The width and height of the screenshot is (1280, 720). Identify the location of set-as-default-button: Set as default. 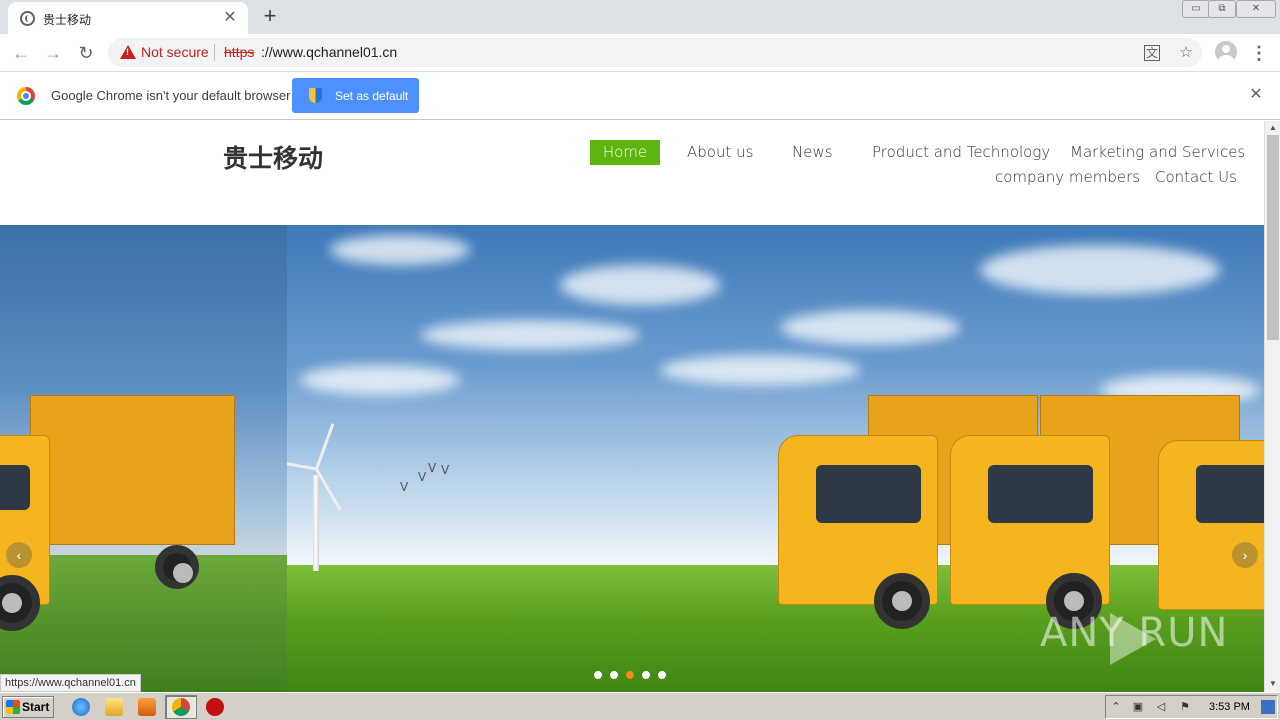
(355, 95).